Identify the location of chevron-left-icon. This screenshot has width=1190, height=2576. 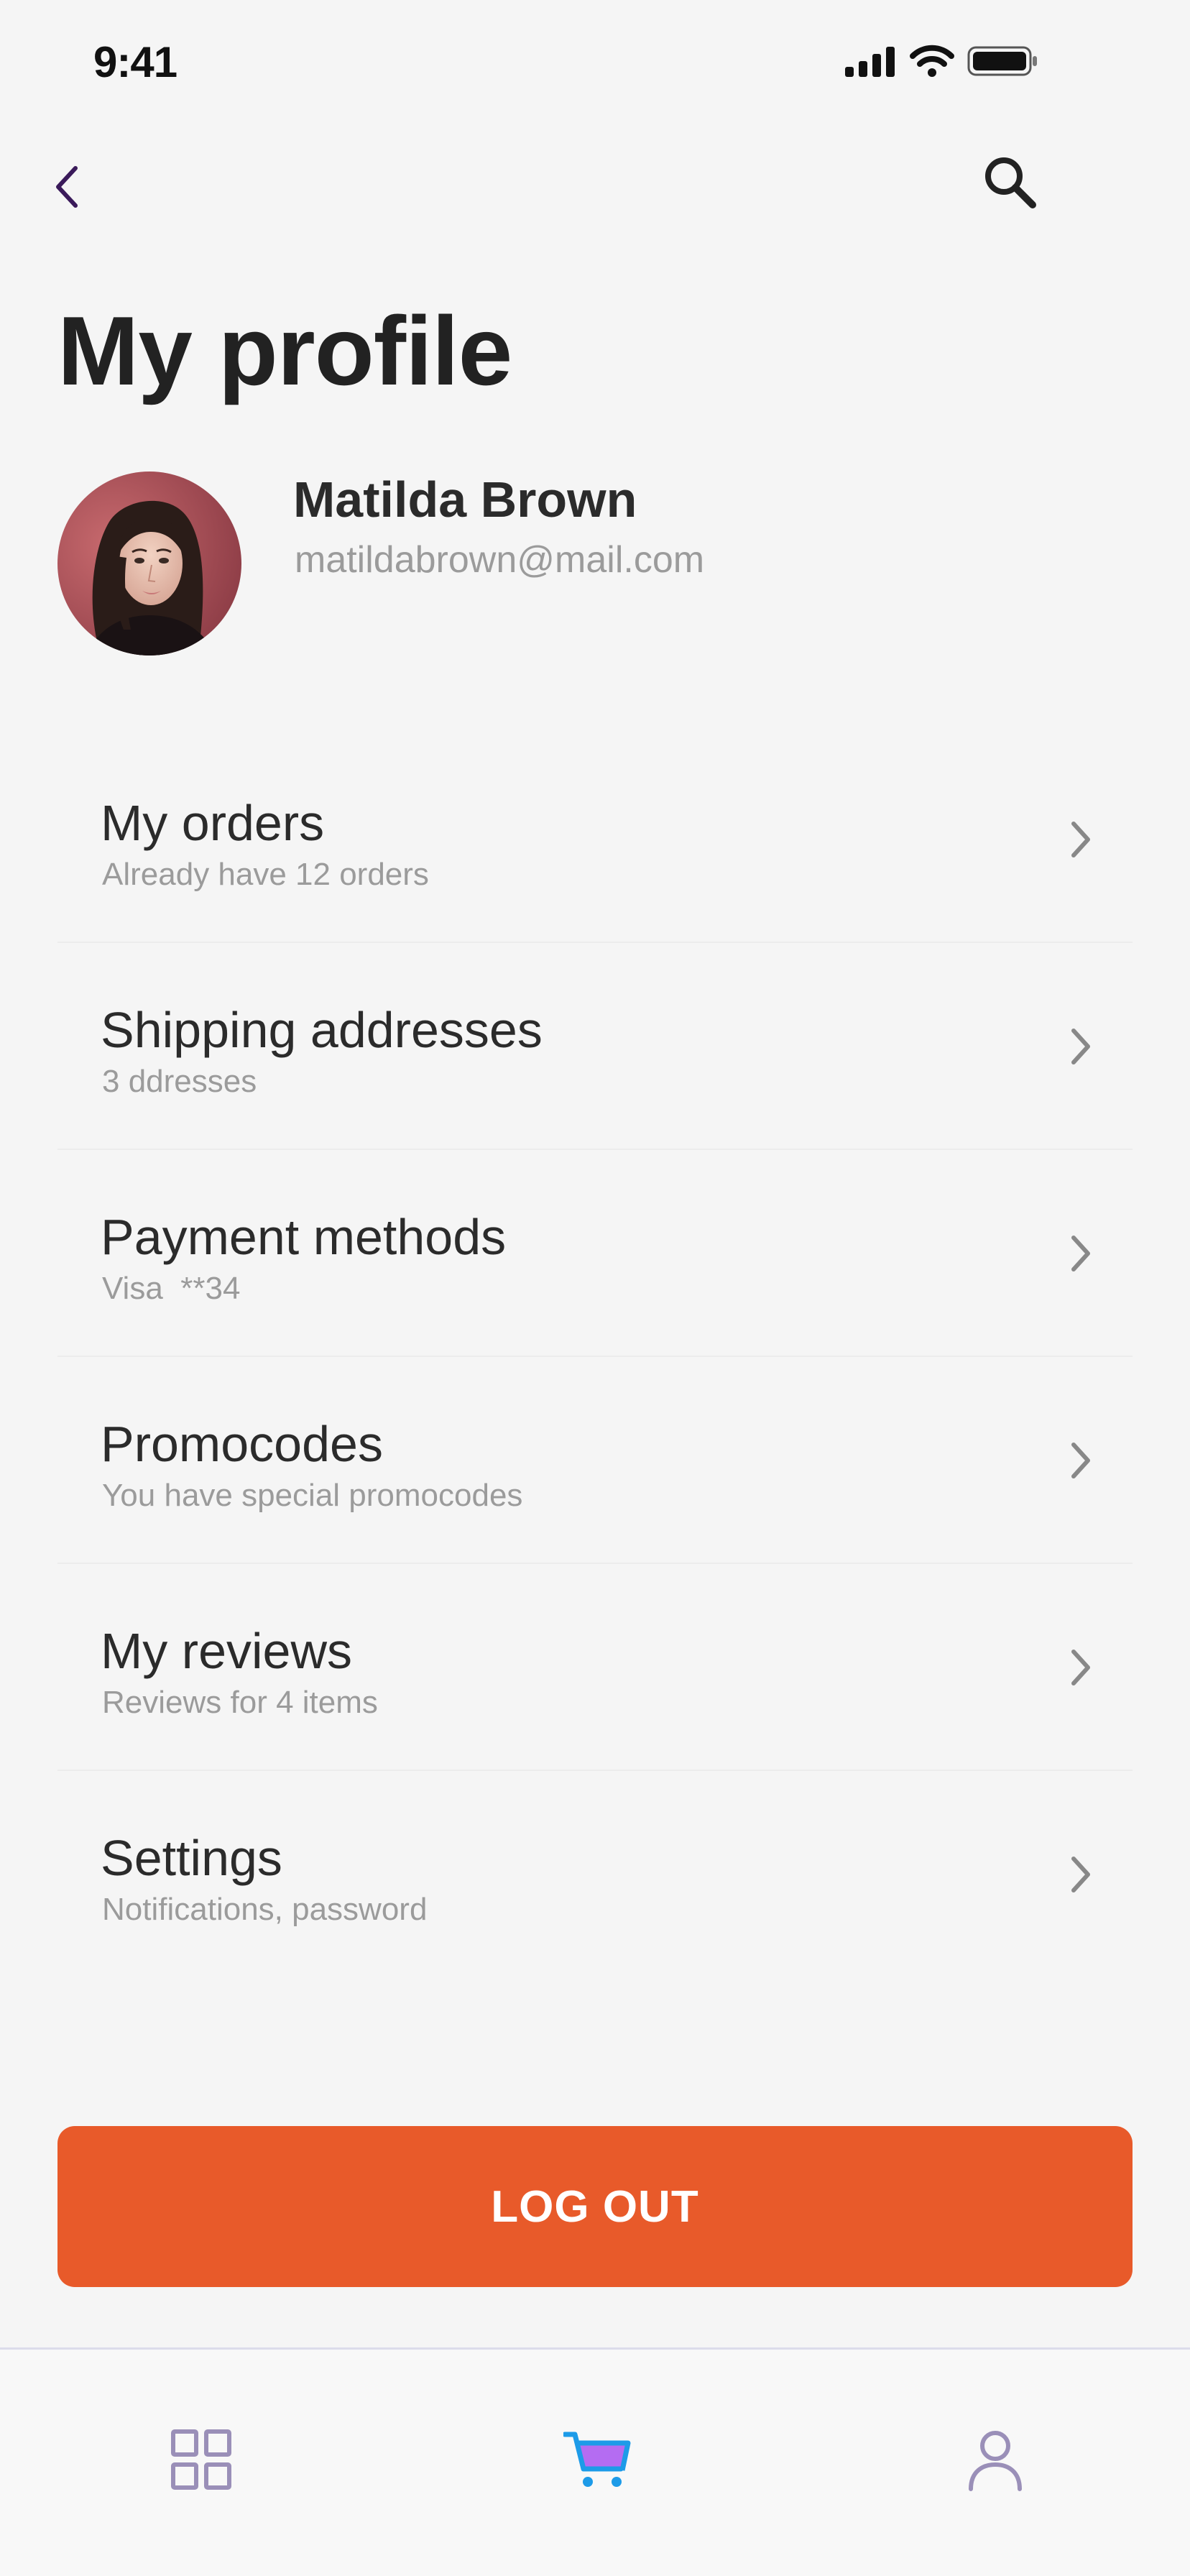
(66, 188).